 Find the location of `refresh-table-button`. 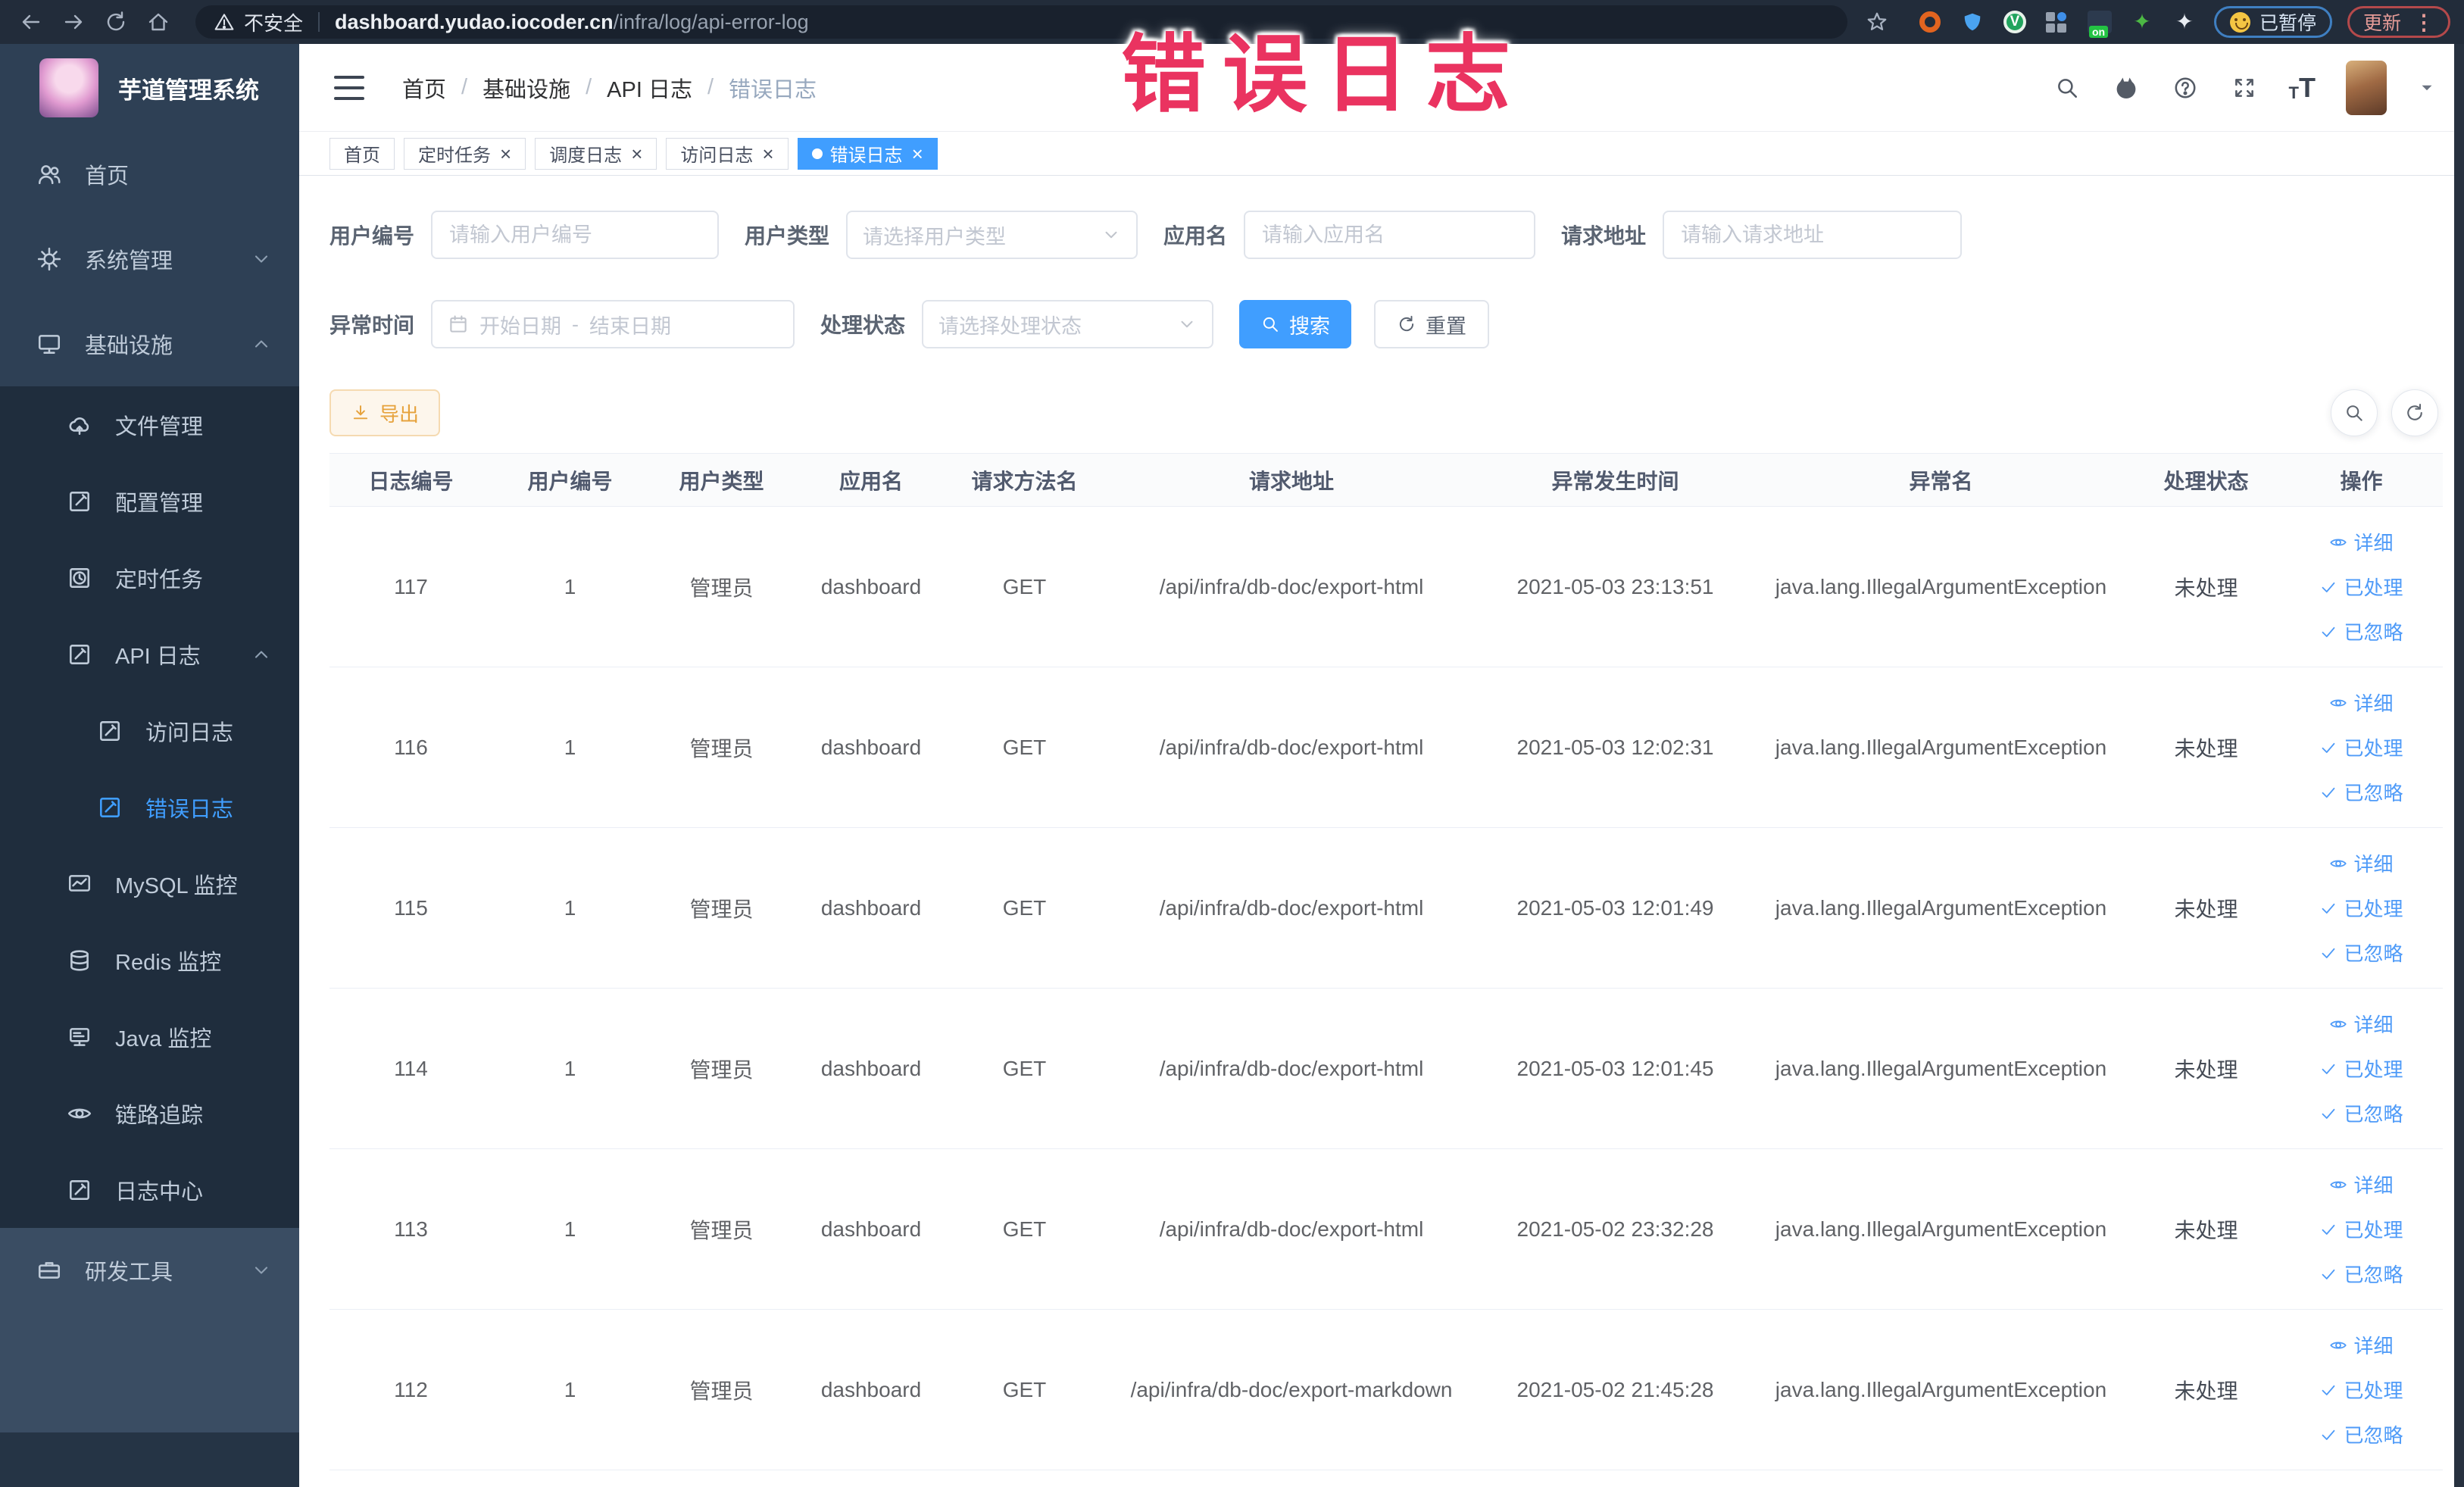

refresh-table-button is located at coordinates (2414, 412).